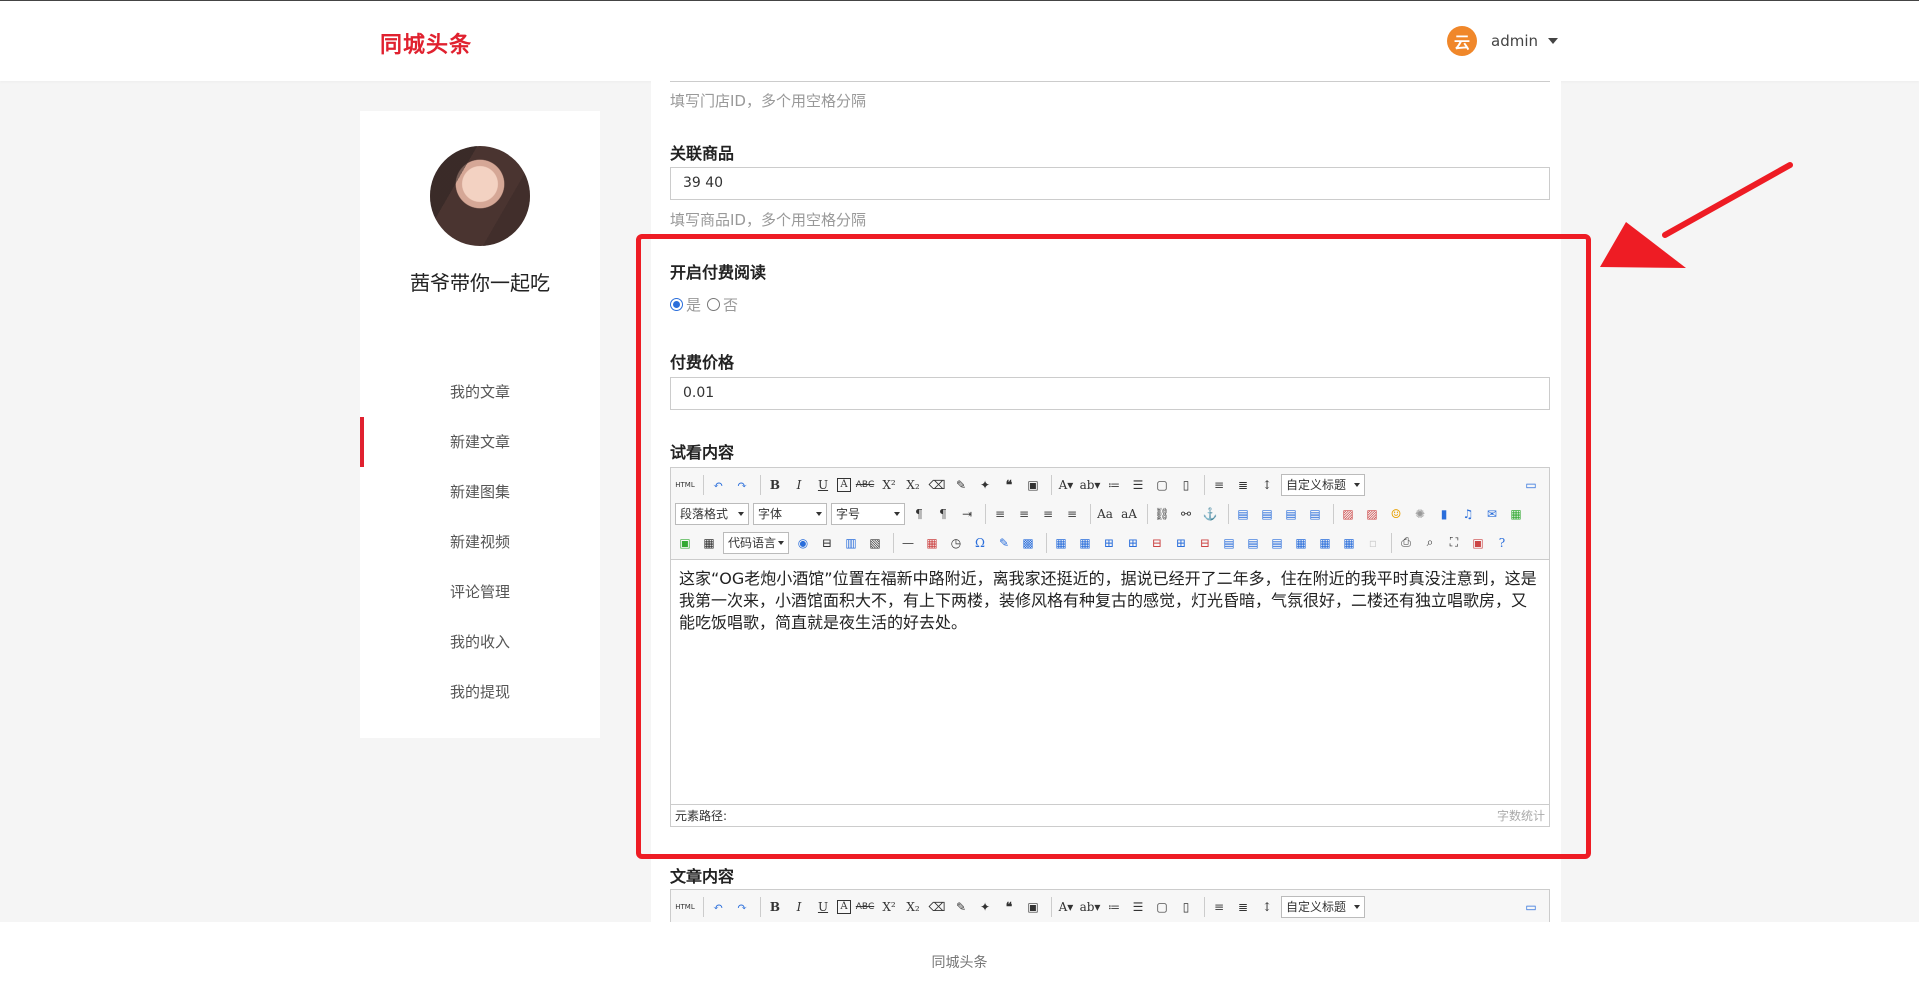 Image resolution: width=1919 pixels, height=1001 pixels. What do you see at coordinates (480, 492) in the screenshot?
I see `sidebar-item-new-gallery: 新建图集` at bounding box center [480, 492].